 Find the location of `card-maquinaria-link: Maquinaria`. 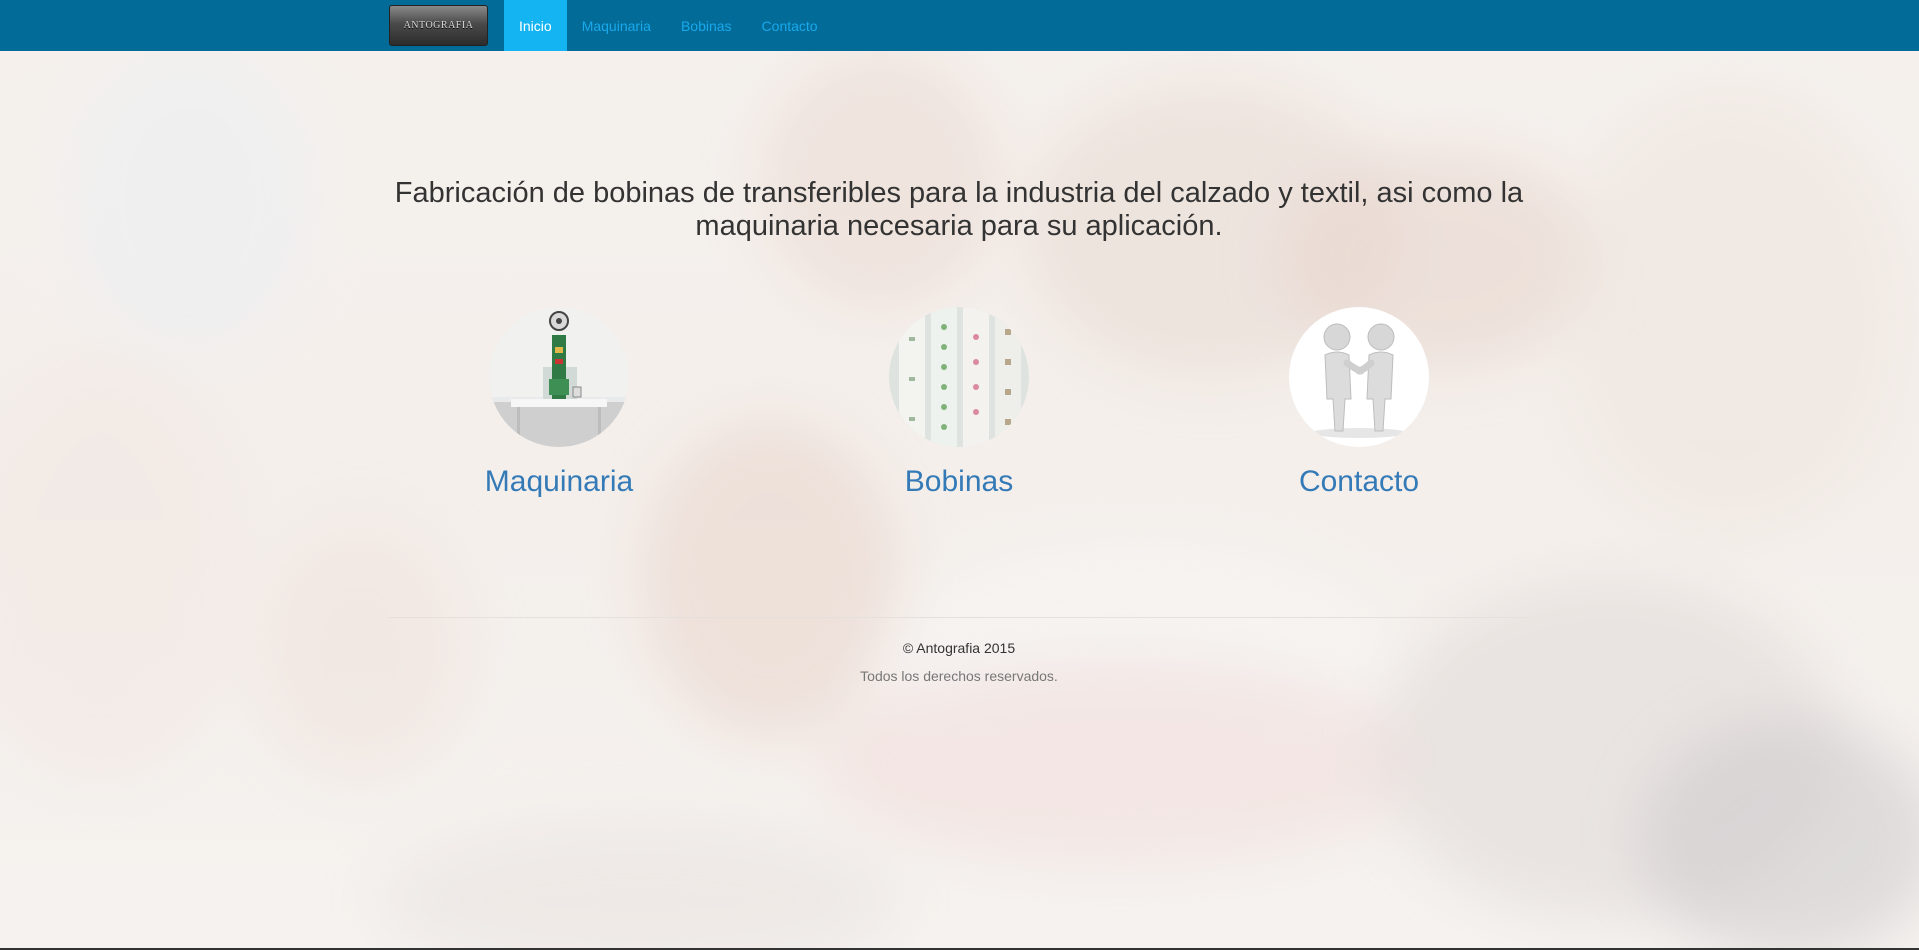

card-maquinaria-link: Maquinaria is located at coordinates (559, 482).